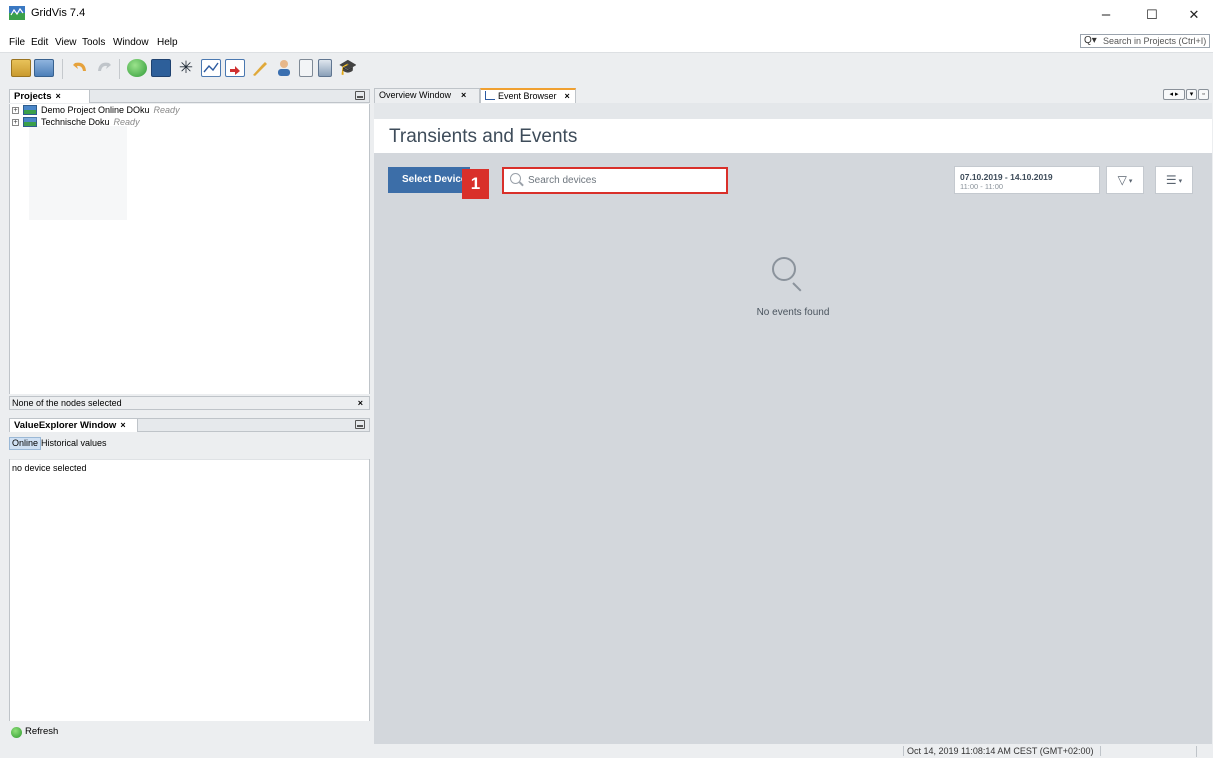 This screenshot has width=1213, height=758. I want to click on search-icon, so click(515, 178).